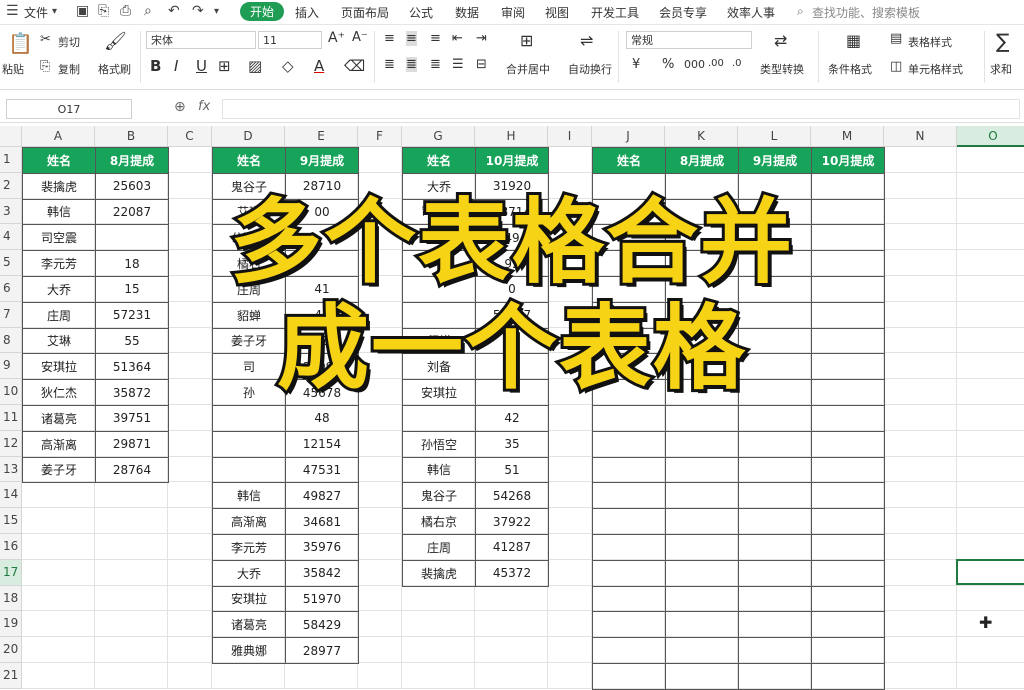 This screenshot has height=690, width=1024. What do you see at coordinates (512, 444) in the screenshot?
I see `cell: 35` at bounding box center [512, 444].